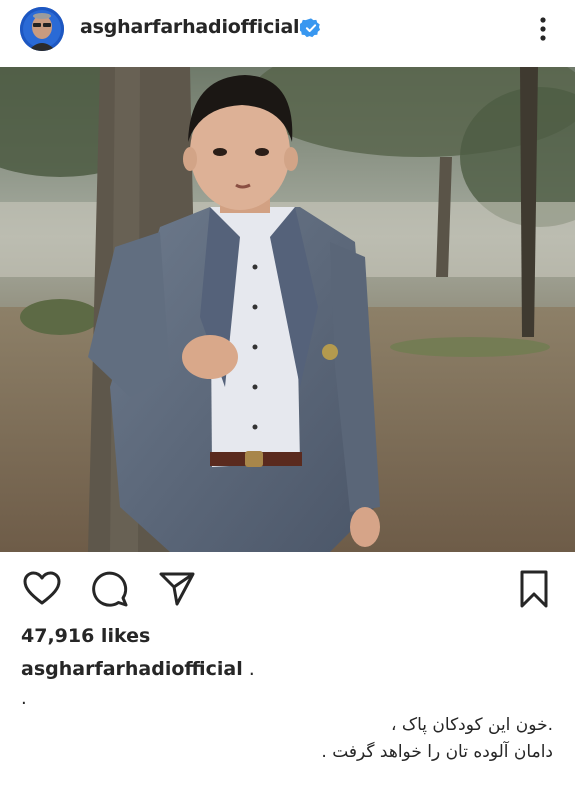 This screenshot has height=791, width=575. What do you see at coordinates (437, 752) in the screenshot?
I see `caption-line-2: دامان آلوده تان را خواهد گرفت .` at bounding box center [437, 752].